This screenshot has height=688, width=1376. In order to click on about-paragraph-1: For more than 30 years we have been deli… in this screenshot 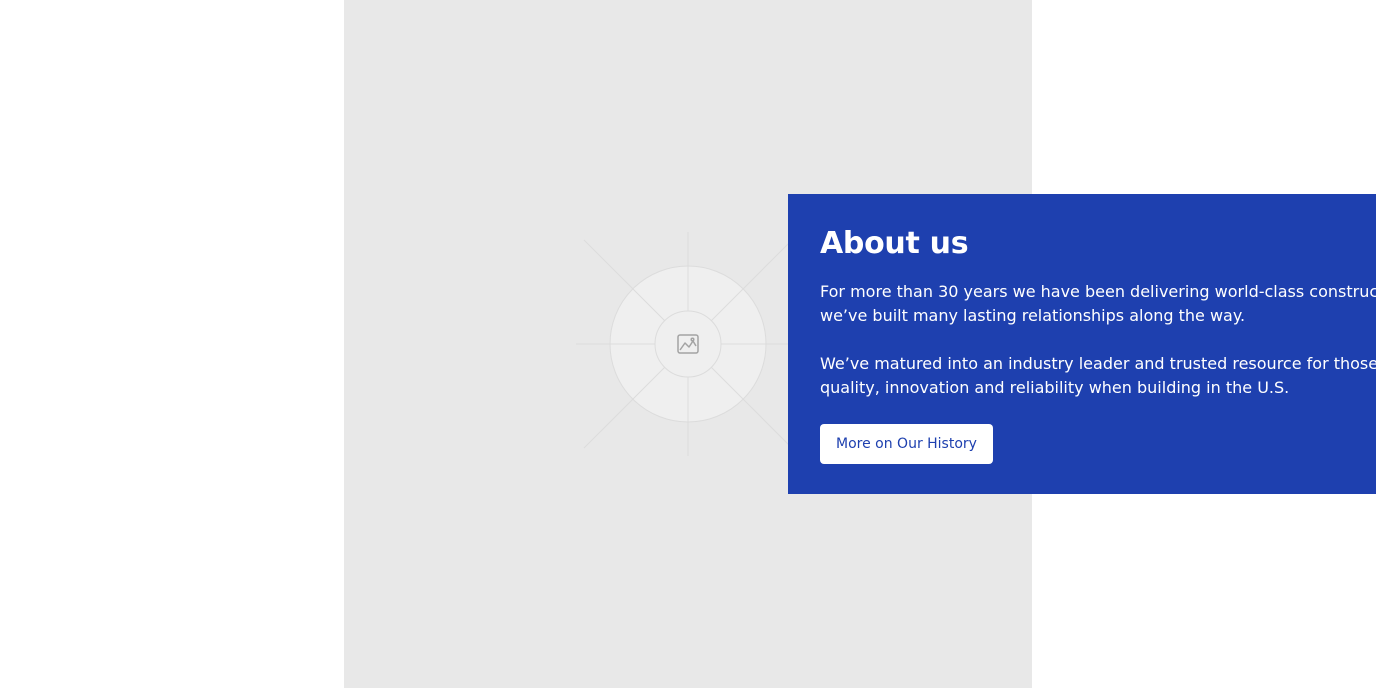, I will do `click(1098, 304)`.